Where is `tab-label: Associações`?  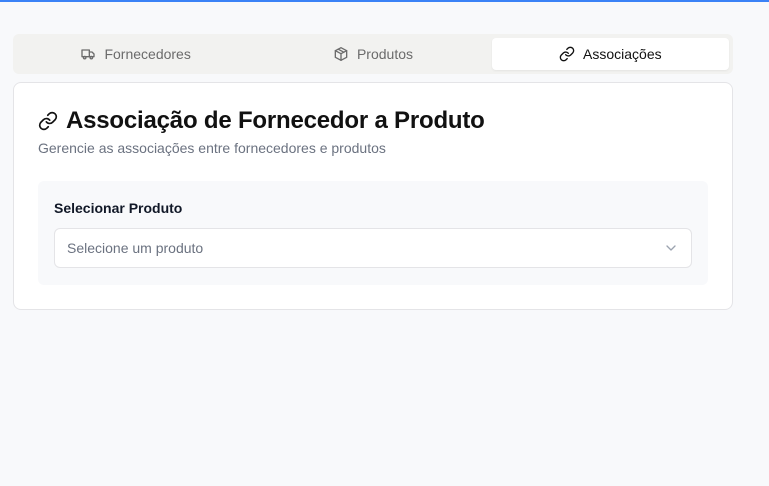 tab-label: Associações is located at coordinates (622, 54).